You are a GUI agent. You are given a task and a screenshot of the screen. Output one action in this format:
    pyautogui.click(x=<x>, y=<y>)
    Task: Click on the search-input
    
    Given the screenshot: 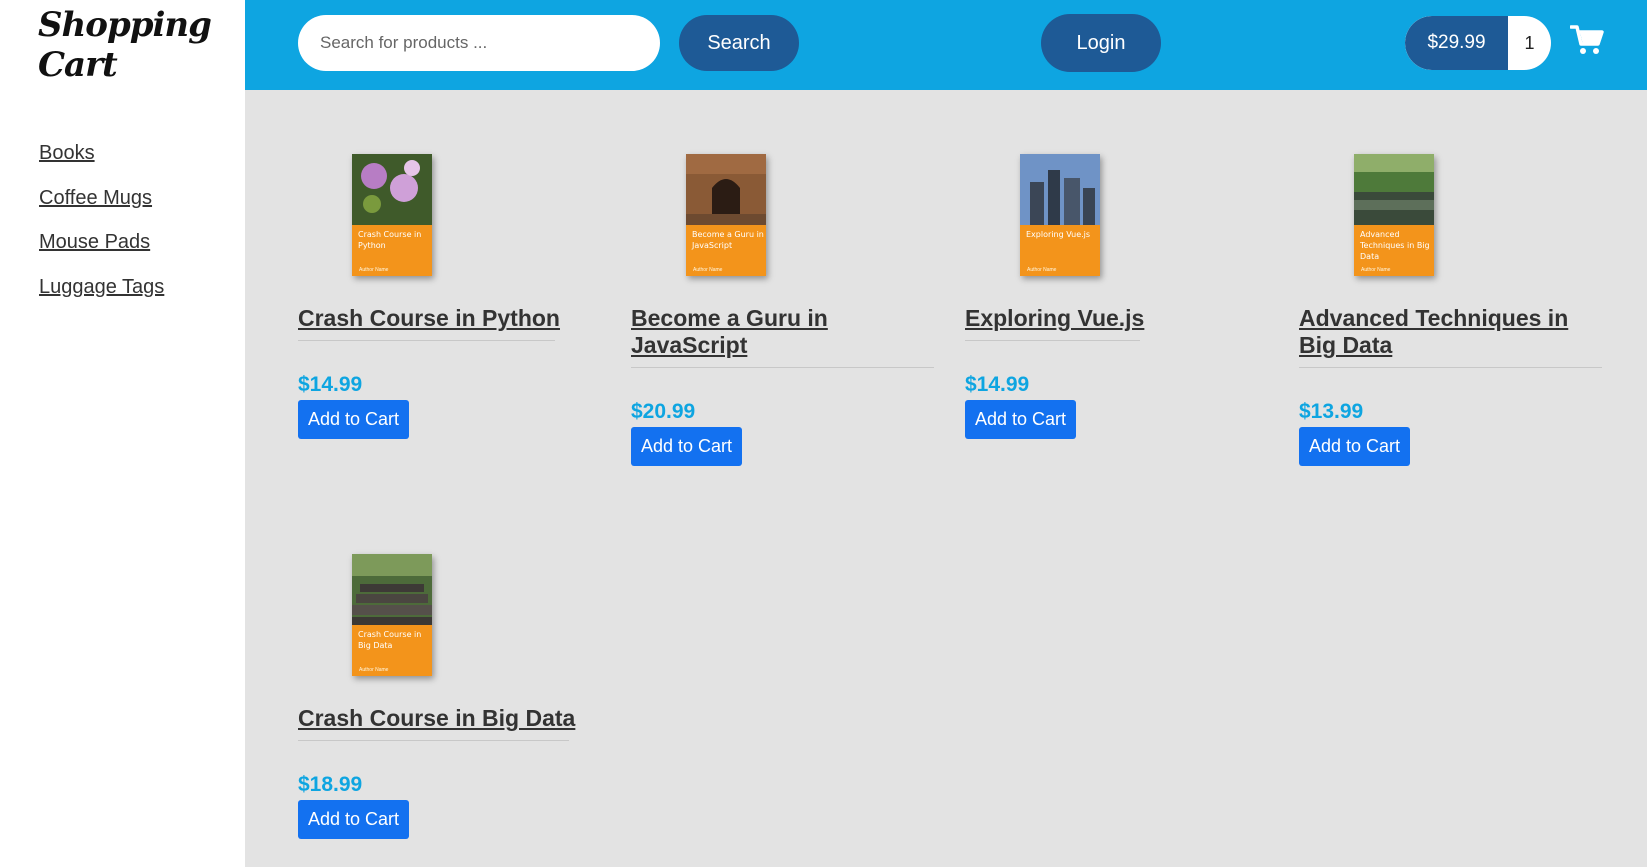 What is the action you would take?
    pyautogui.click(x=479, y=43)
    